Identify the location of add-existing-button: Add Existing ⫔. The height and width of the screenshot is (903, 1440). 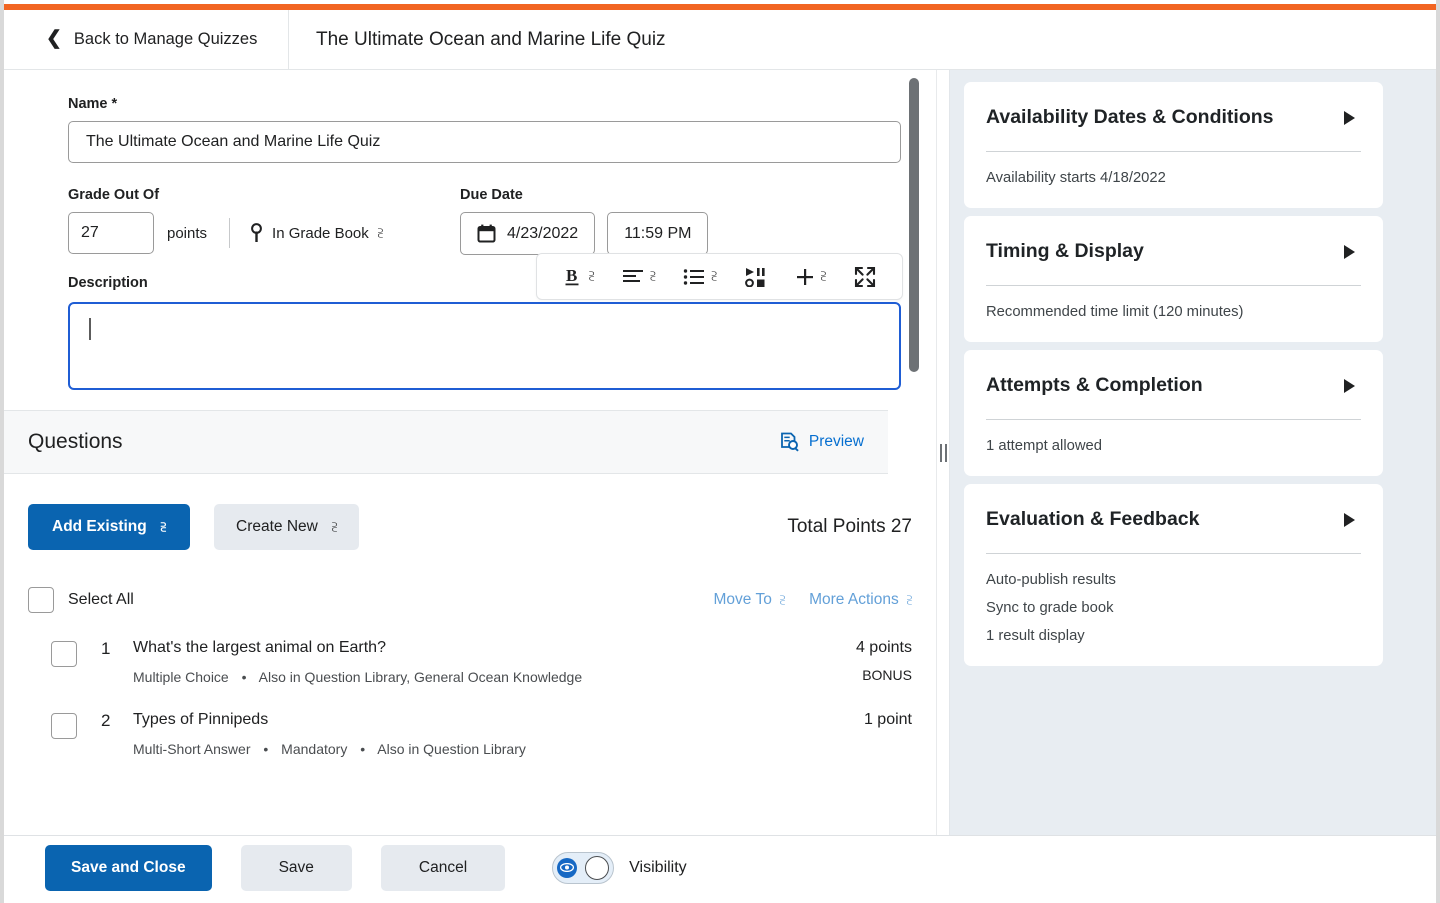
(109, 527).